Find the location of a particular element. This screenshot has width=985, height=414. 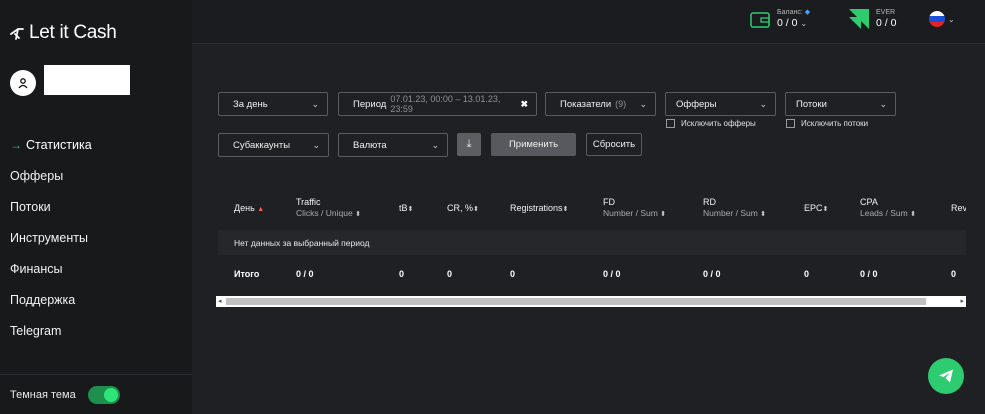

col-title: Registrations is located at coordinates (536, 208).